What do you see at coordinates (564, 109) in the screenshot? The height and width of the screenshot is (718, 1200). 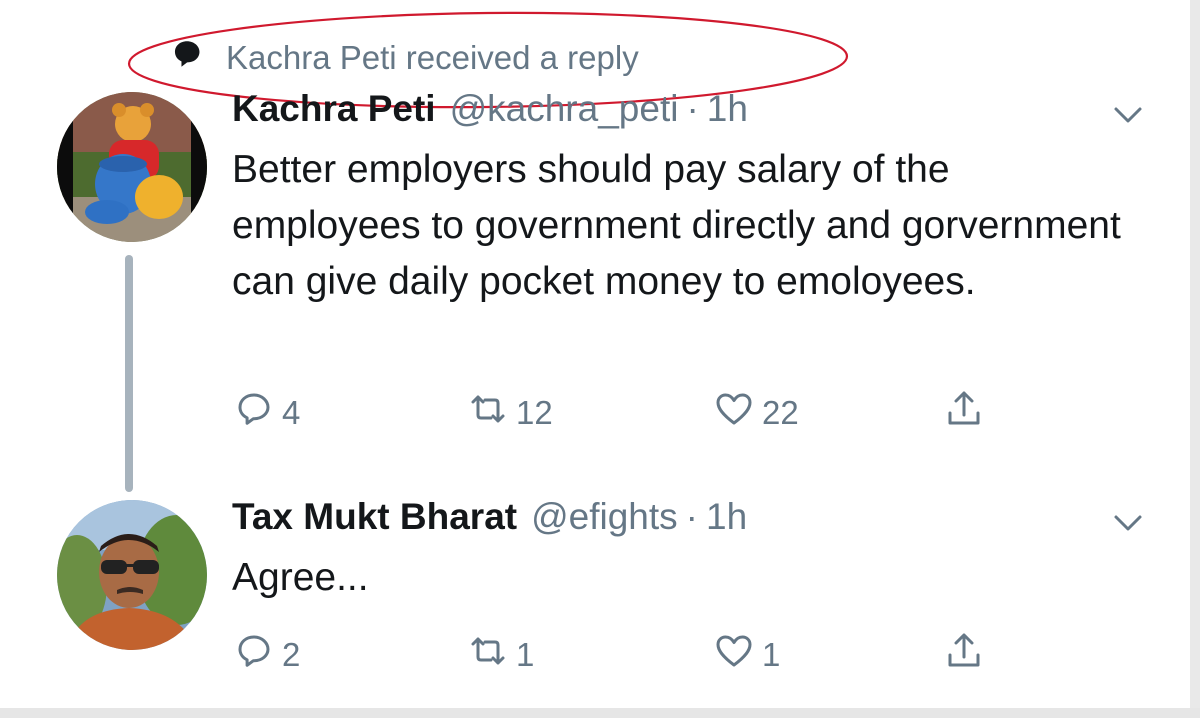 I see `user-handle: @kachra_peti` at bounding box center [564, 109].